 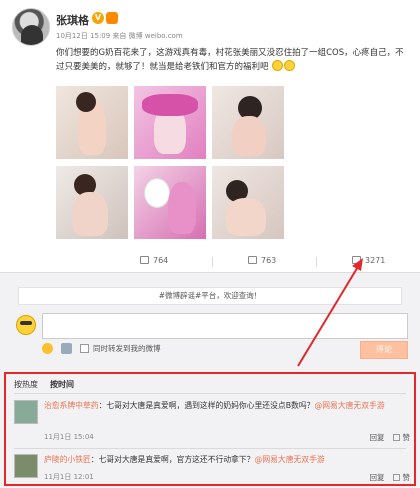 I want to click on comment-body: ：七哥对大唐是真爱啊，遇到这样的奶妈你心里还没点B数吗？, so click(x=206, y=405).